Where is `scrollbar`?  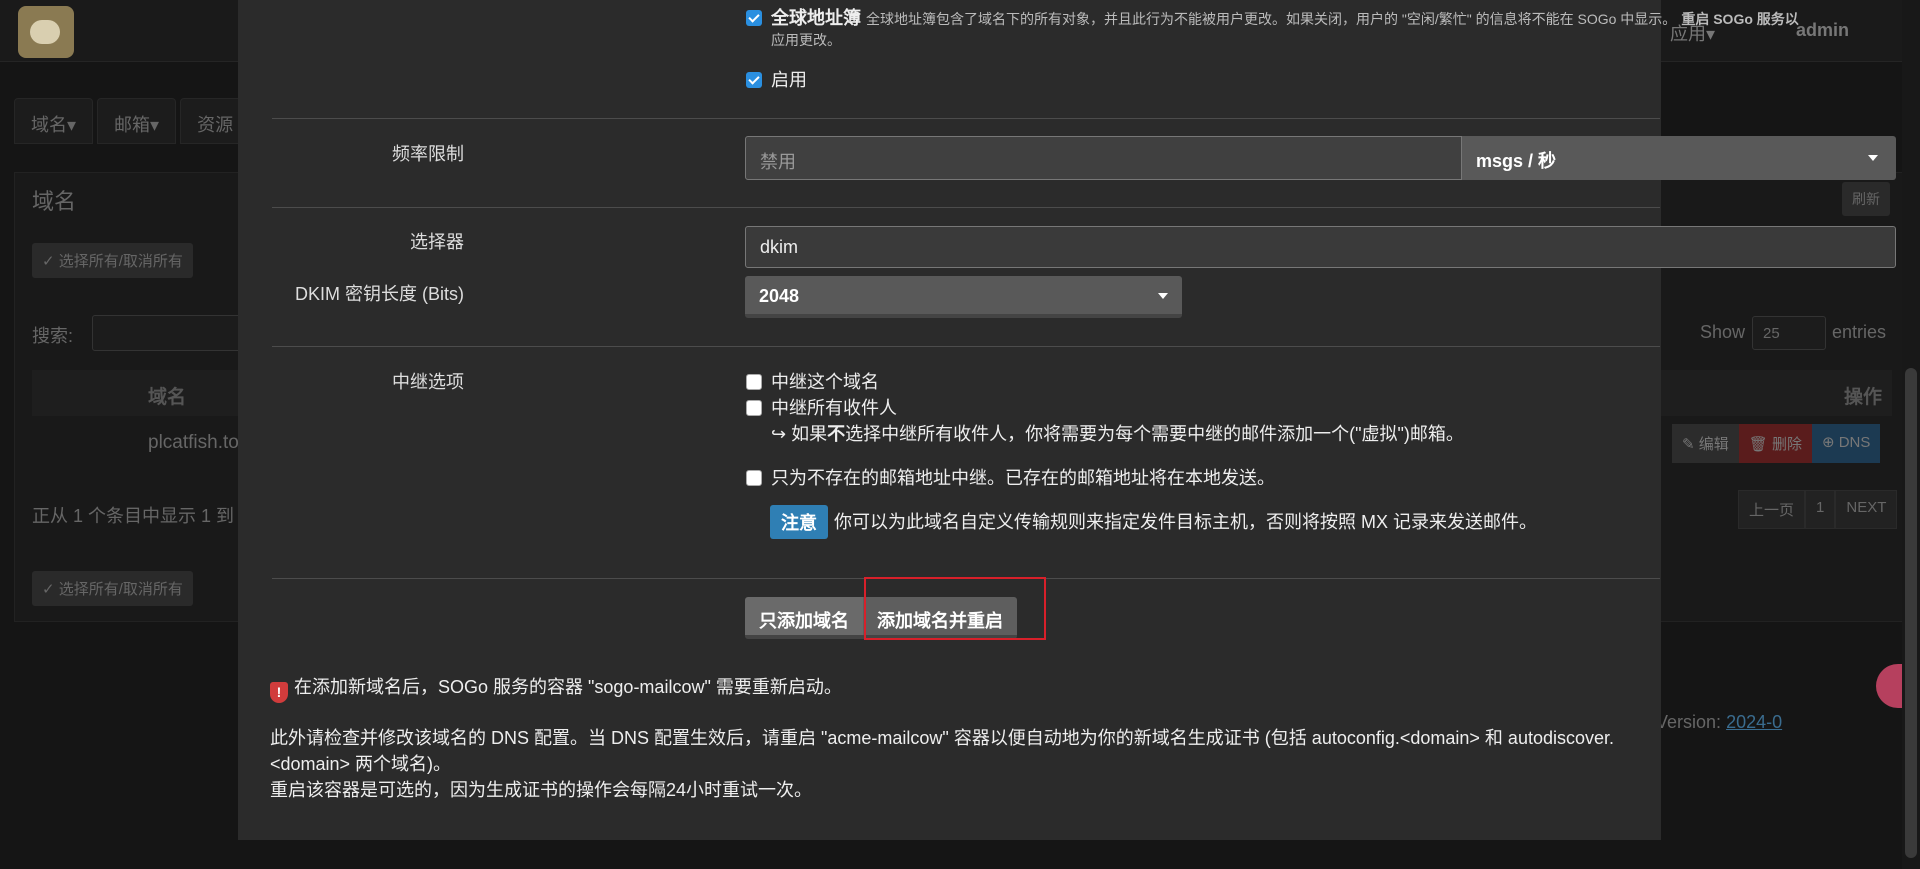 scrollbar is located at coordinates (1911, 434).